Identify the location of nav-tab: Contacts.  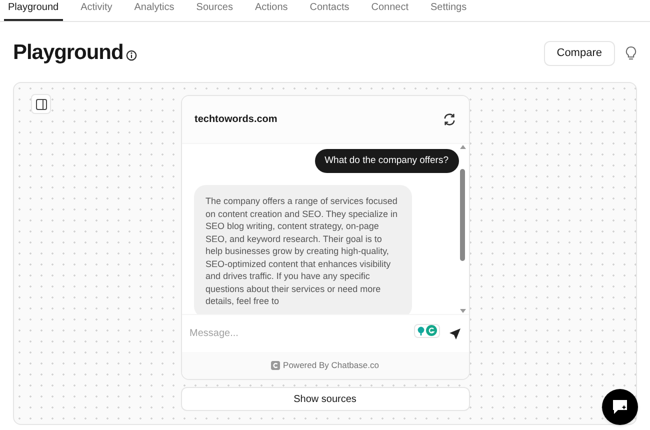
(330, 10).